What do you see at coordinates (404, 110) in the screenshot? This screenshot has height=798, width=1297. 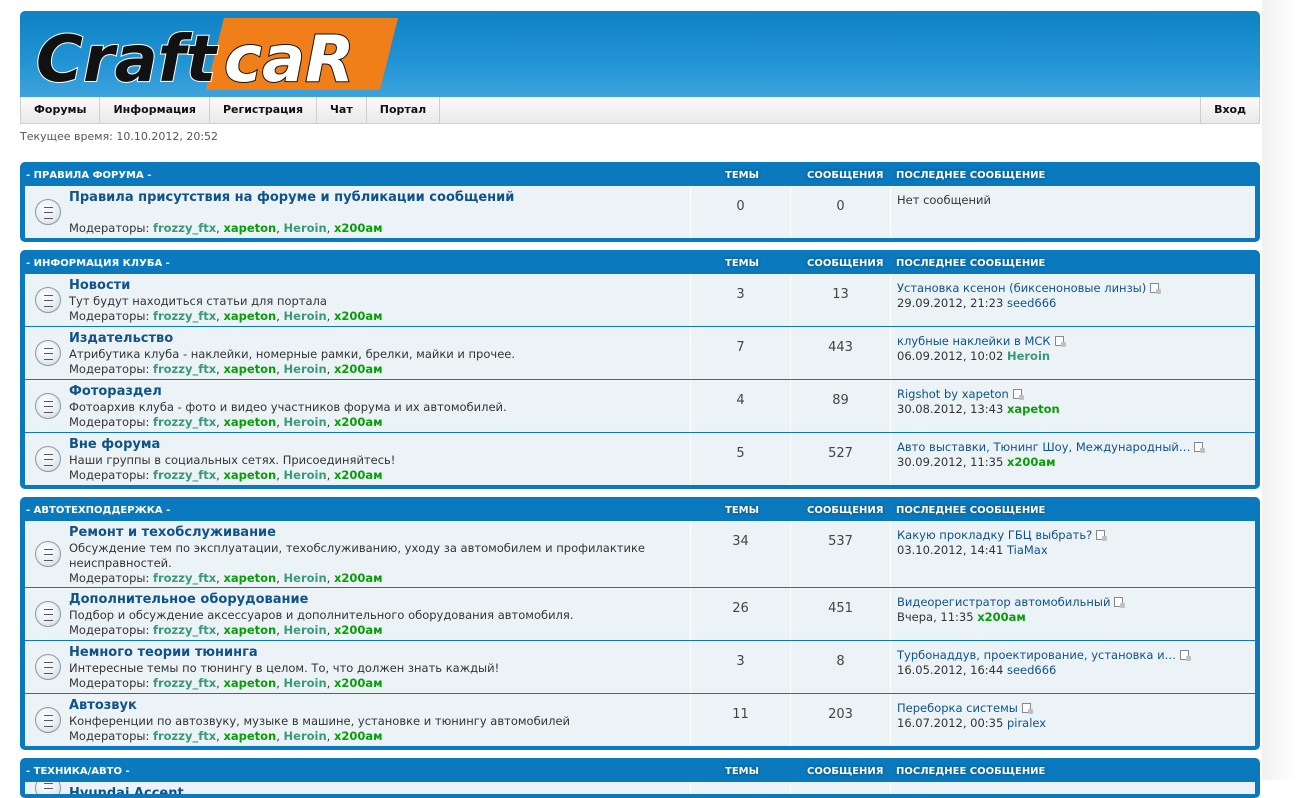 I see `nav-portal: Портал` at bounding box center [404, 110].